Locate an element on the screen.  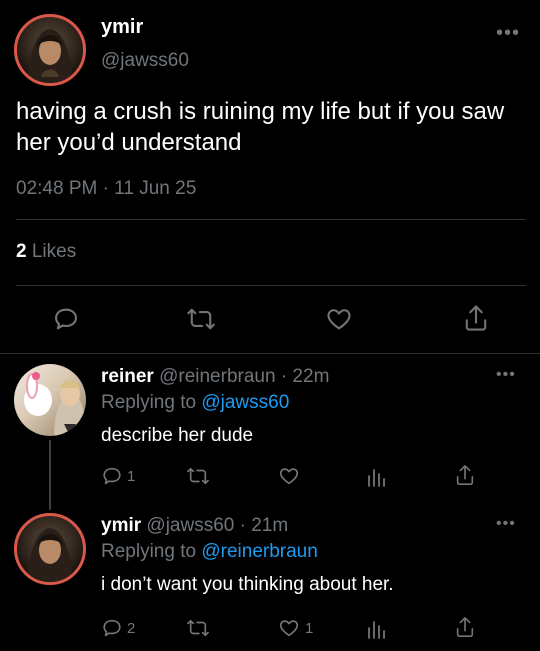
reply-2-share-button is located at coordinates (465, 627).